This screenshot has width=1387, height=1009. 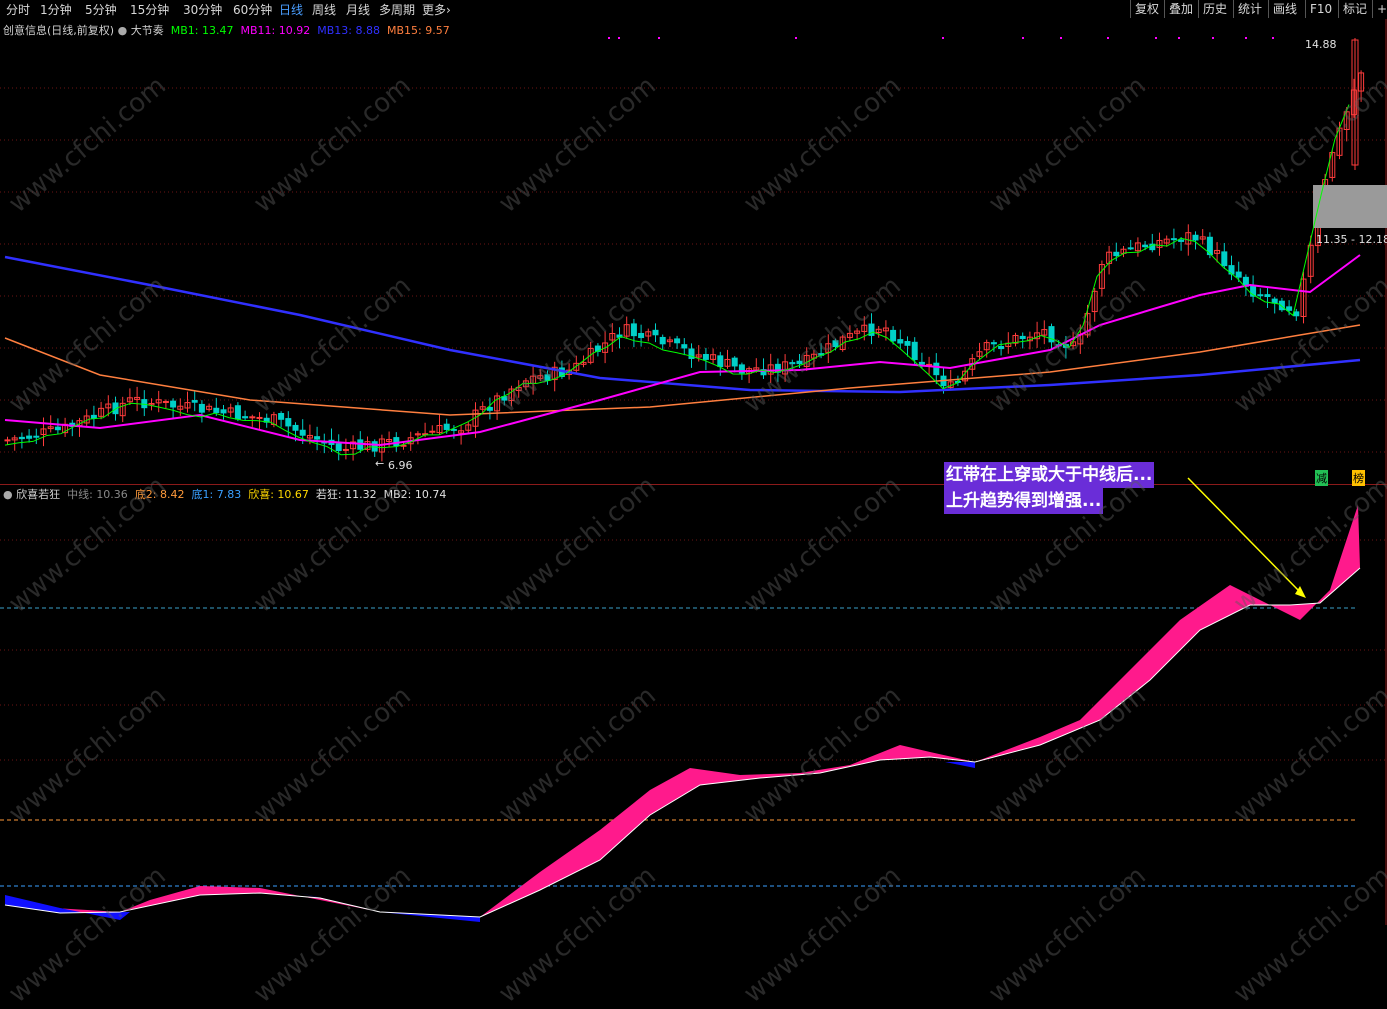 I want to click on low-arrow-icon: ←, so click(x=380, y=463).